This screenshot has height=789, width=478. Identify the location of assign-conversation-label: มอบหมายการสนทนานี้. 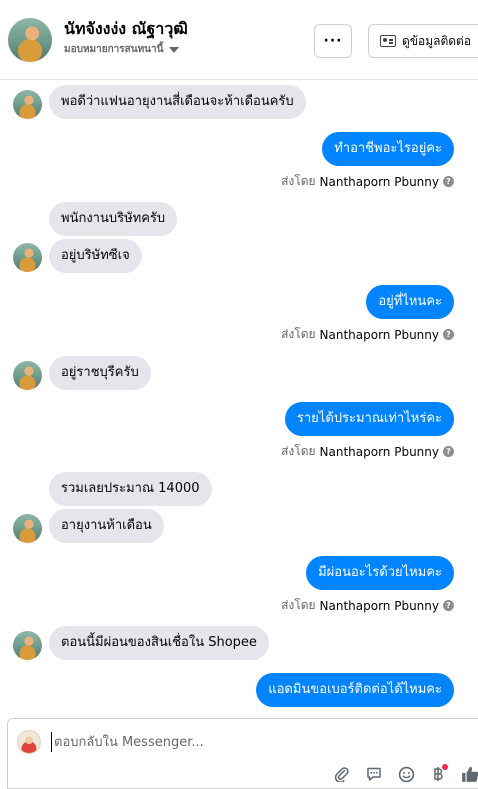
(114, 49).